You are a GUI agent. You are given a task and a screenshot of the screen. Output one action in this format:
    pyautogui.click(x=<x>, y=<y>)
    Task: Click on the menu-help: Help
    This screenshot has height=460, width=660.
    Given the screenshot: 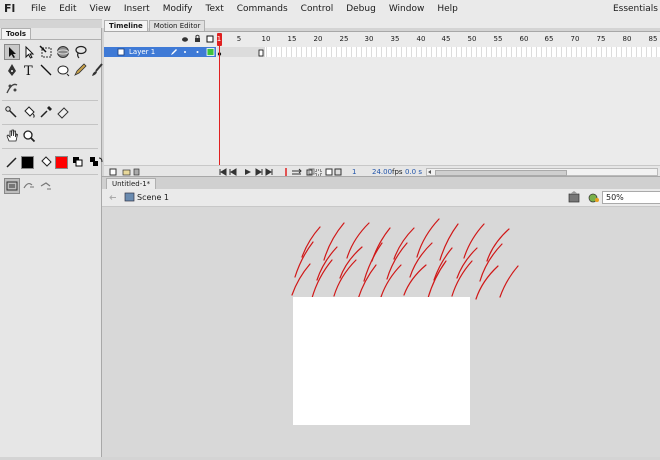 What is the action you would take?
    pyautogui.click(x=447, y=9)
    